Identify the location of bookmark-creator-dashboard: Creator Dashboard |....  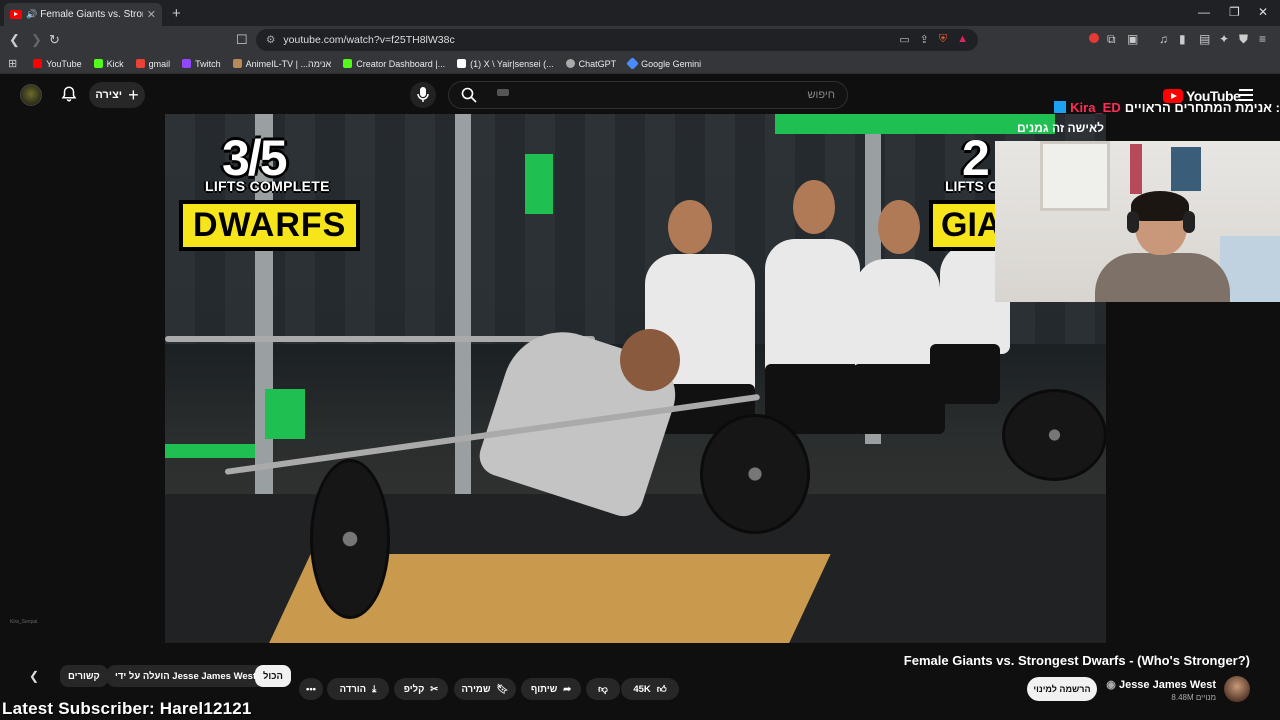
(394, 64).